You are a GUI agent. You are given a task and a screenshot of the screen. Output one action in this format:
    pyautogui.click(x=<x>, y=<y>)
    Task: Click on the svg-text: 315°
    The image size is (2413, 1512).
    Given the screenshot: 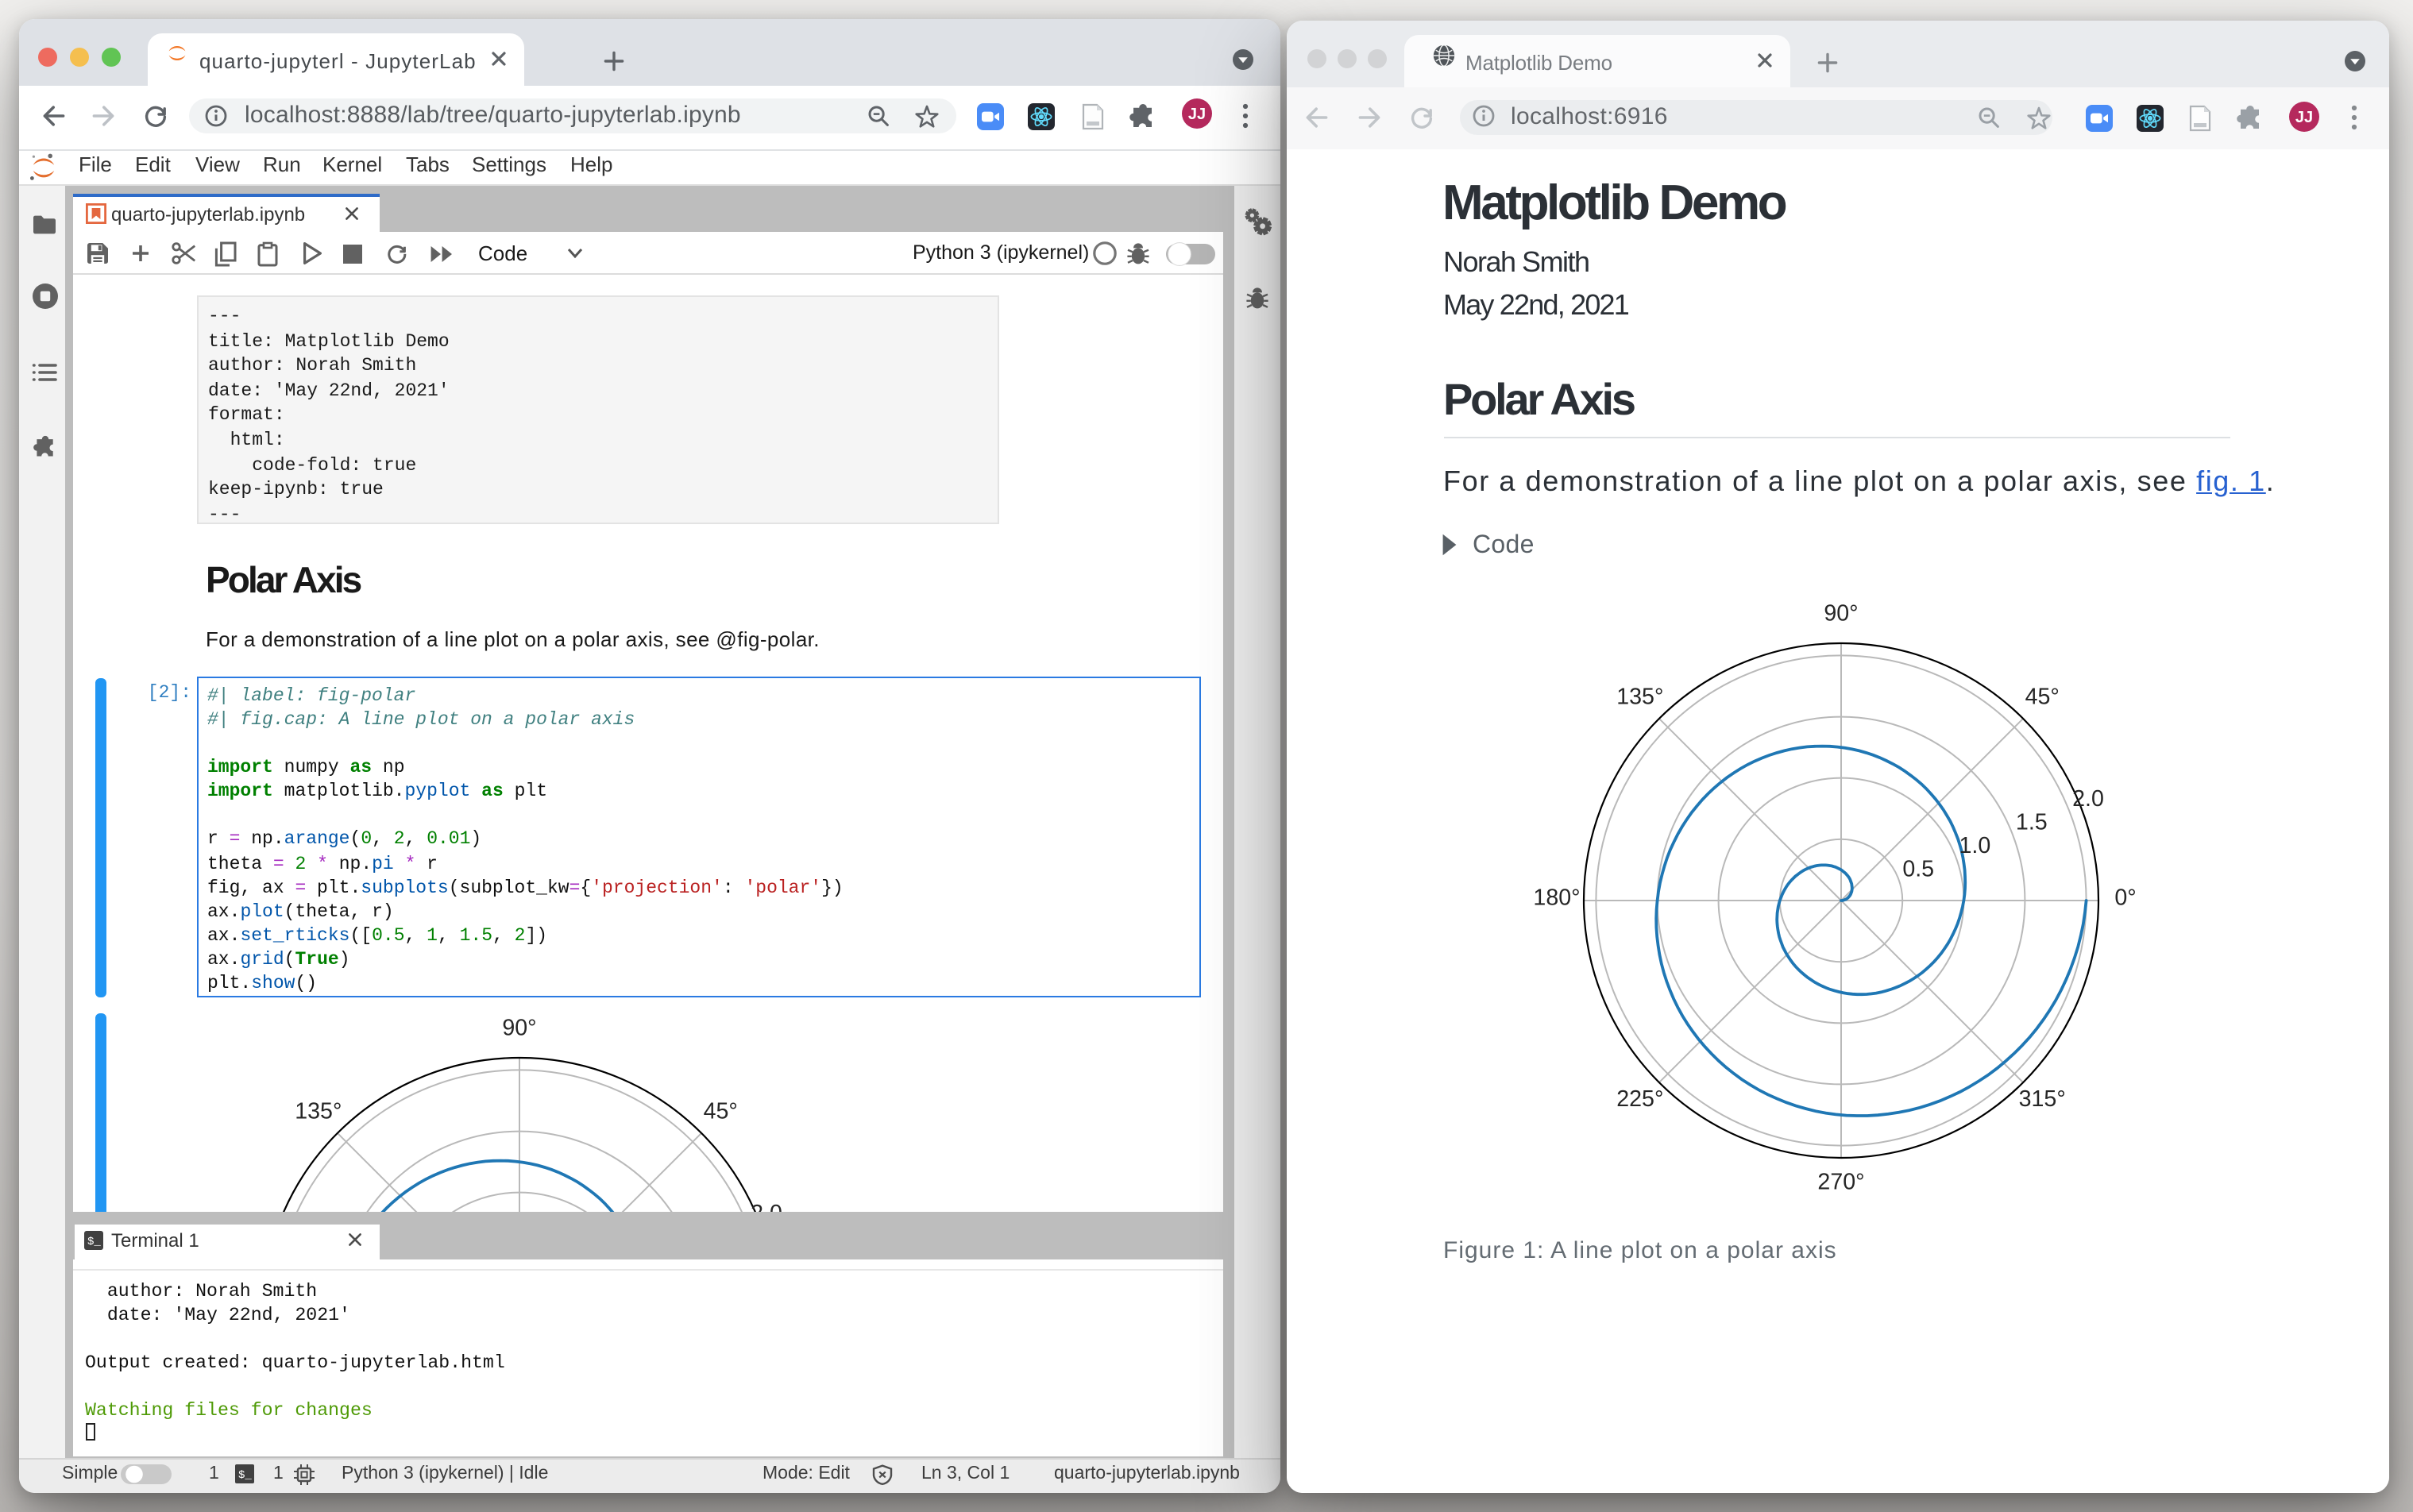 What is the action you would take?
    pyautogui.click(x=2042, y=1099)
    